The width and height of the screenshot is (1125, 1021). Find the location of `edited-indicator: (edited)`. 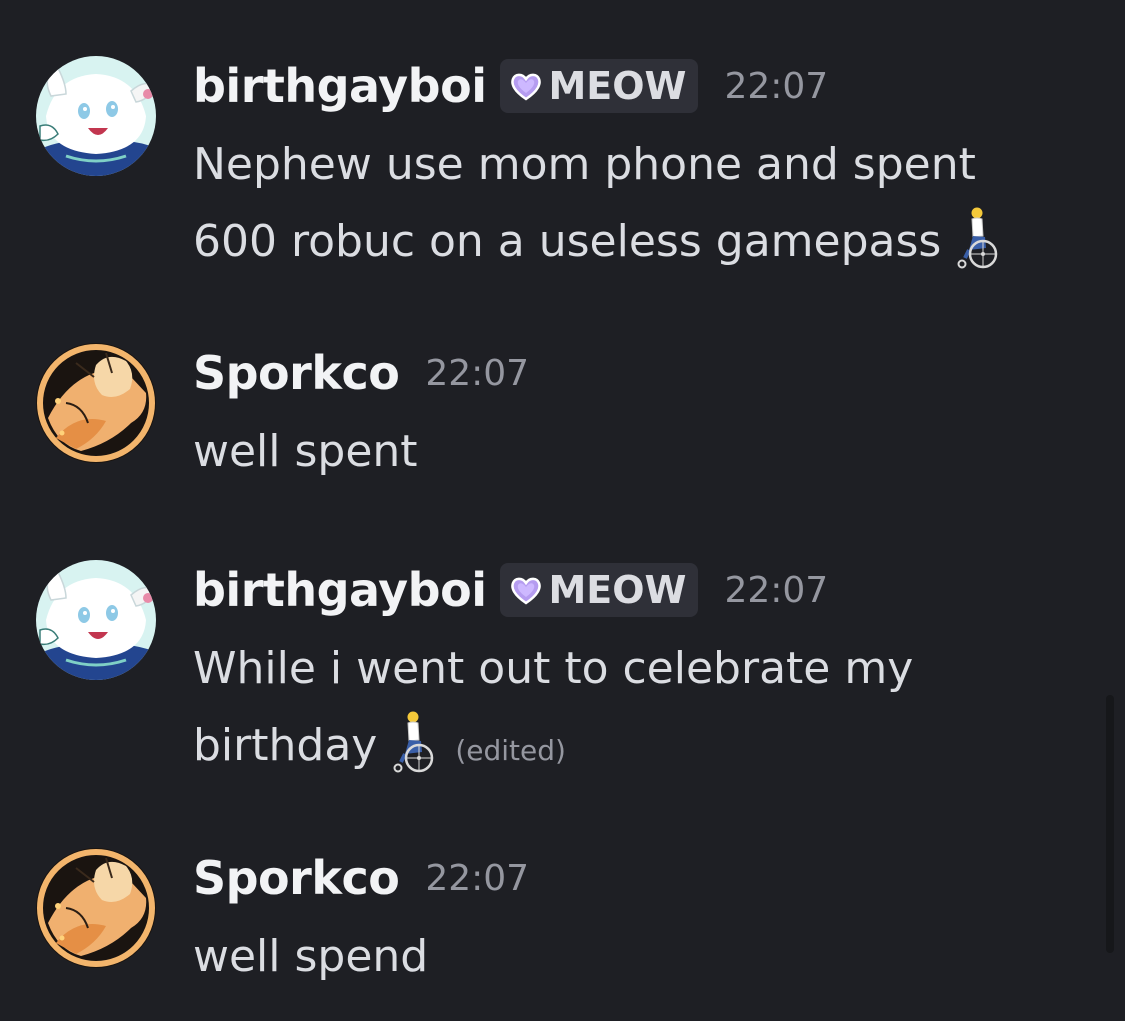

edited-indicator: (edited) is located at coordinates (510, 750).